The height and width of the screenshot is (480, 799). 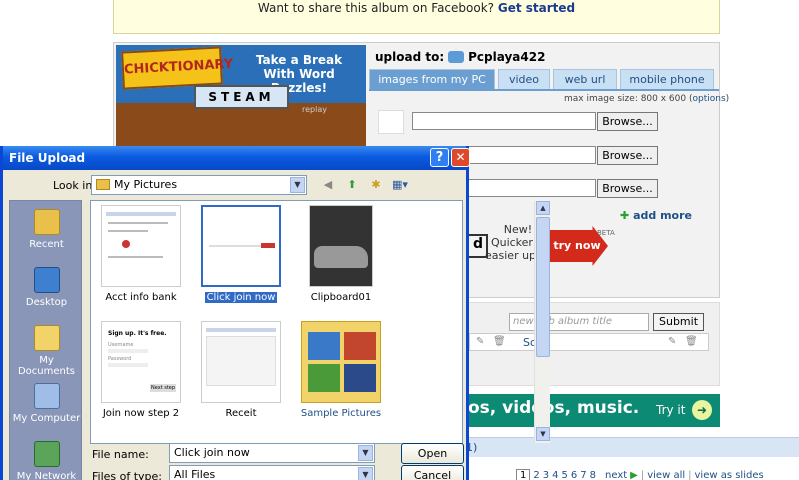 What do you see at coordinates (199, 185) in the screenshot?
I see `look-in-select: My Pictures ▼` at bounding box center [199, 185].